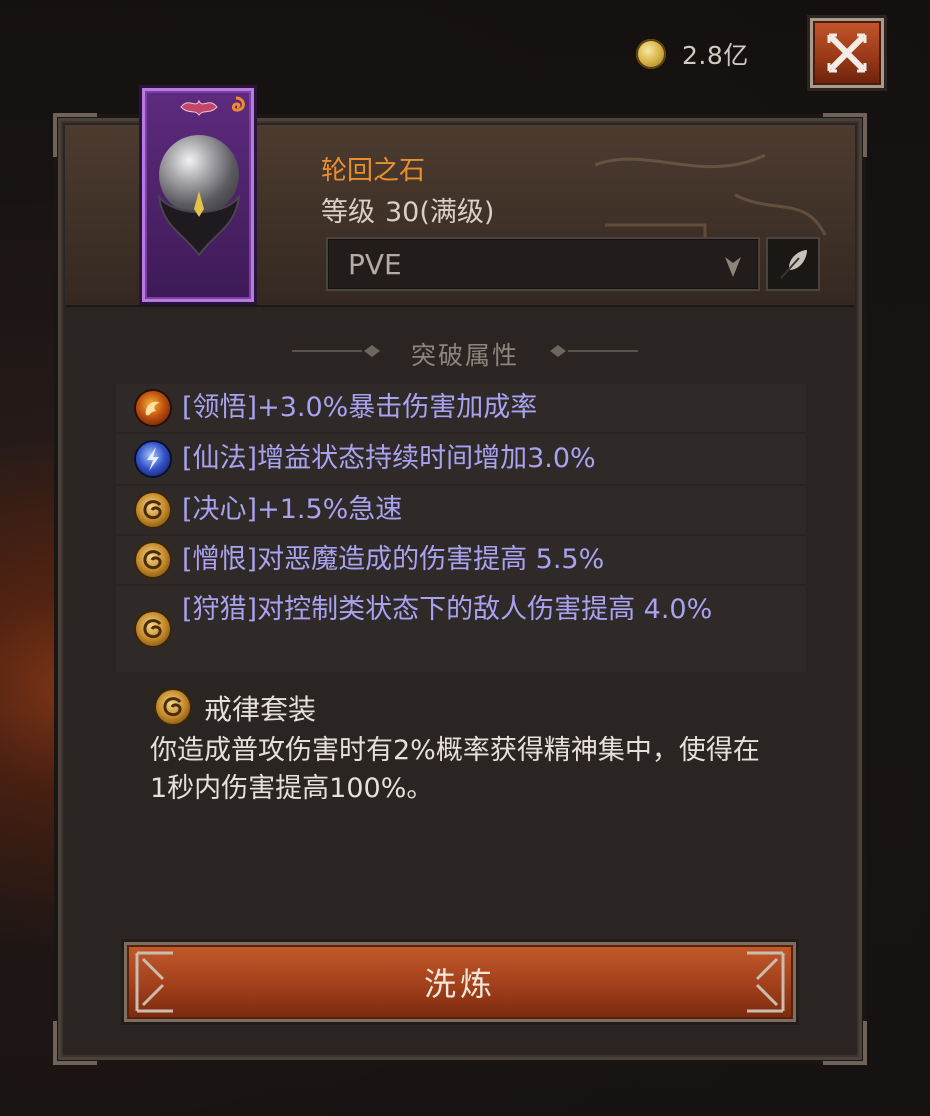 Image resolution: width=930 pixels, height=1116 pixels. I want to click on section-title: 突破属性, so click(464, 355).